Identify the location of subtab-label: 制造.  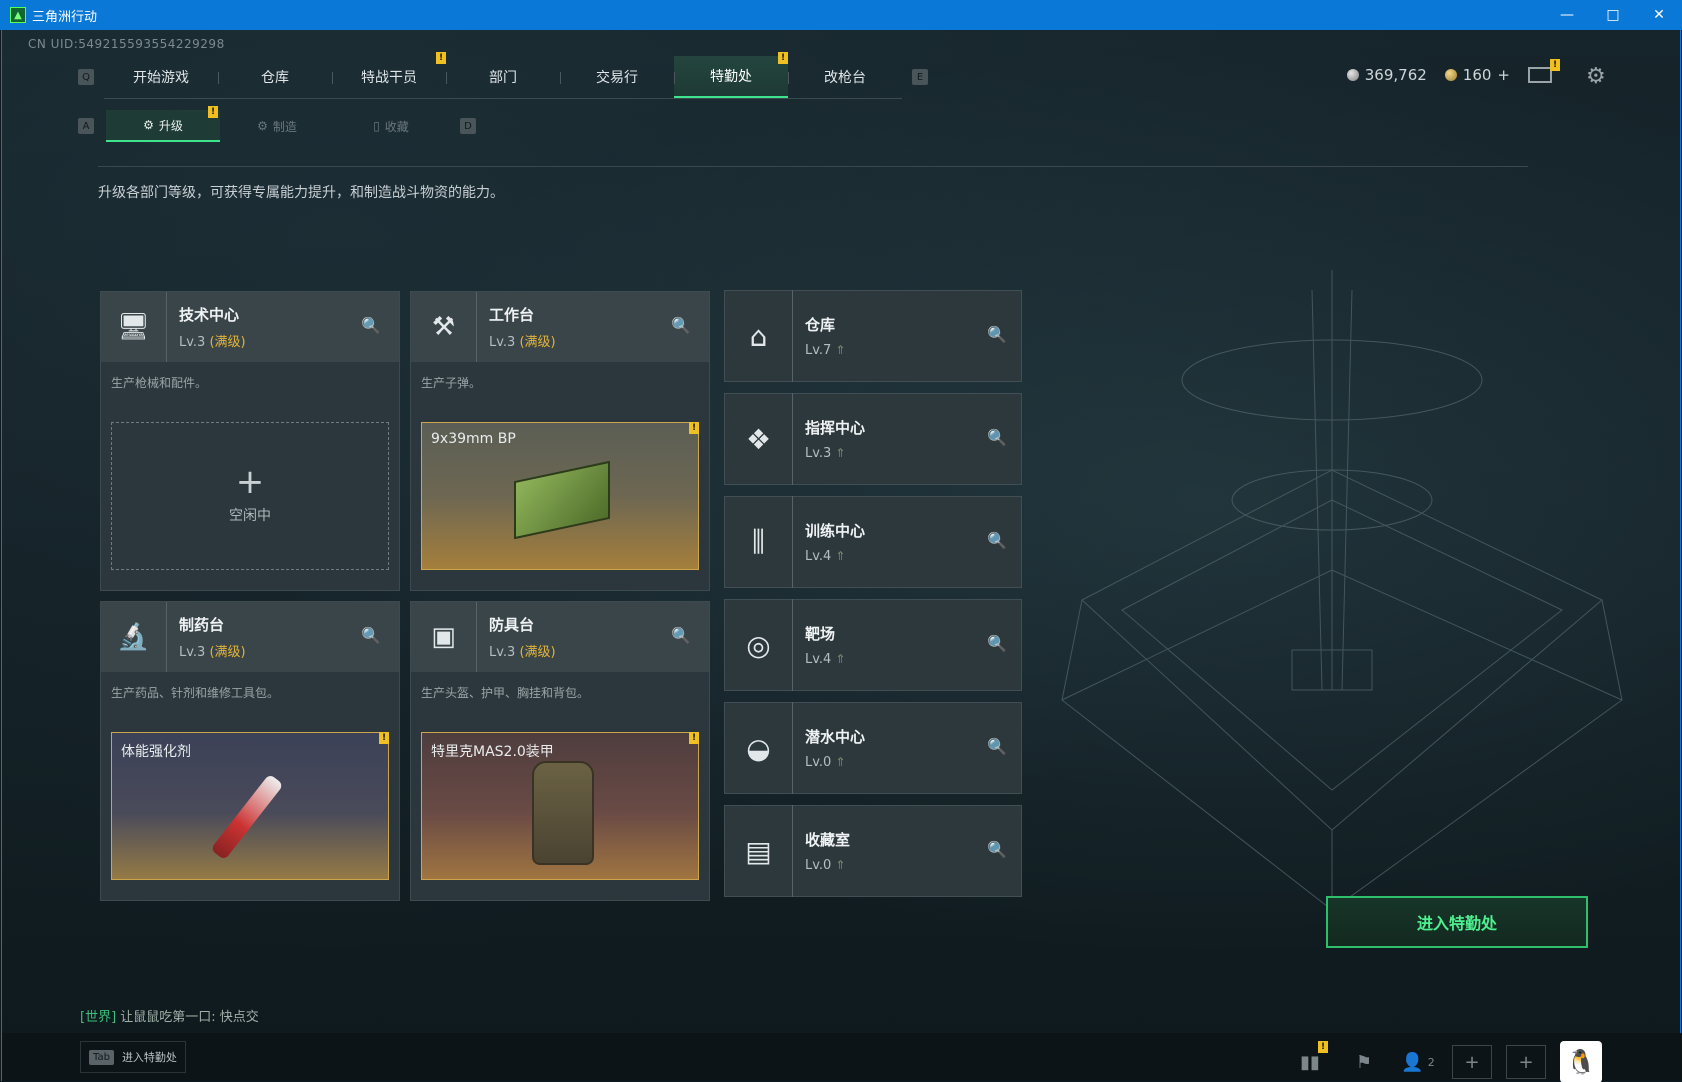
(284, 126).